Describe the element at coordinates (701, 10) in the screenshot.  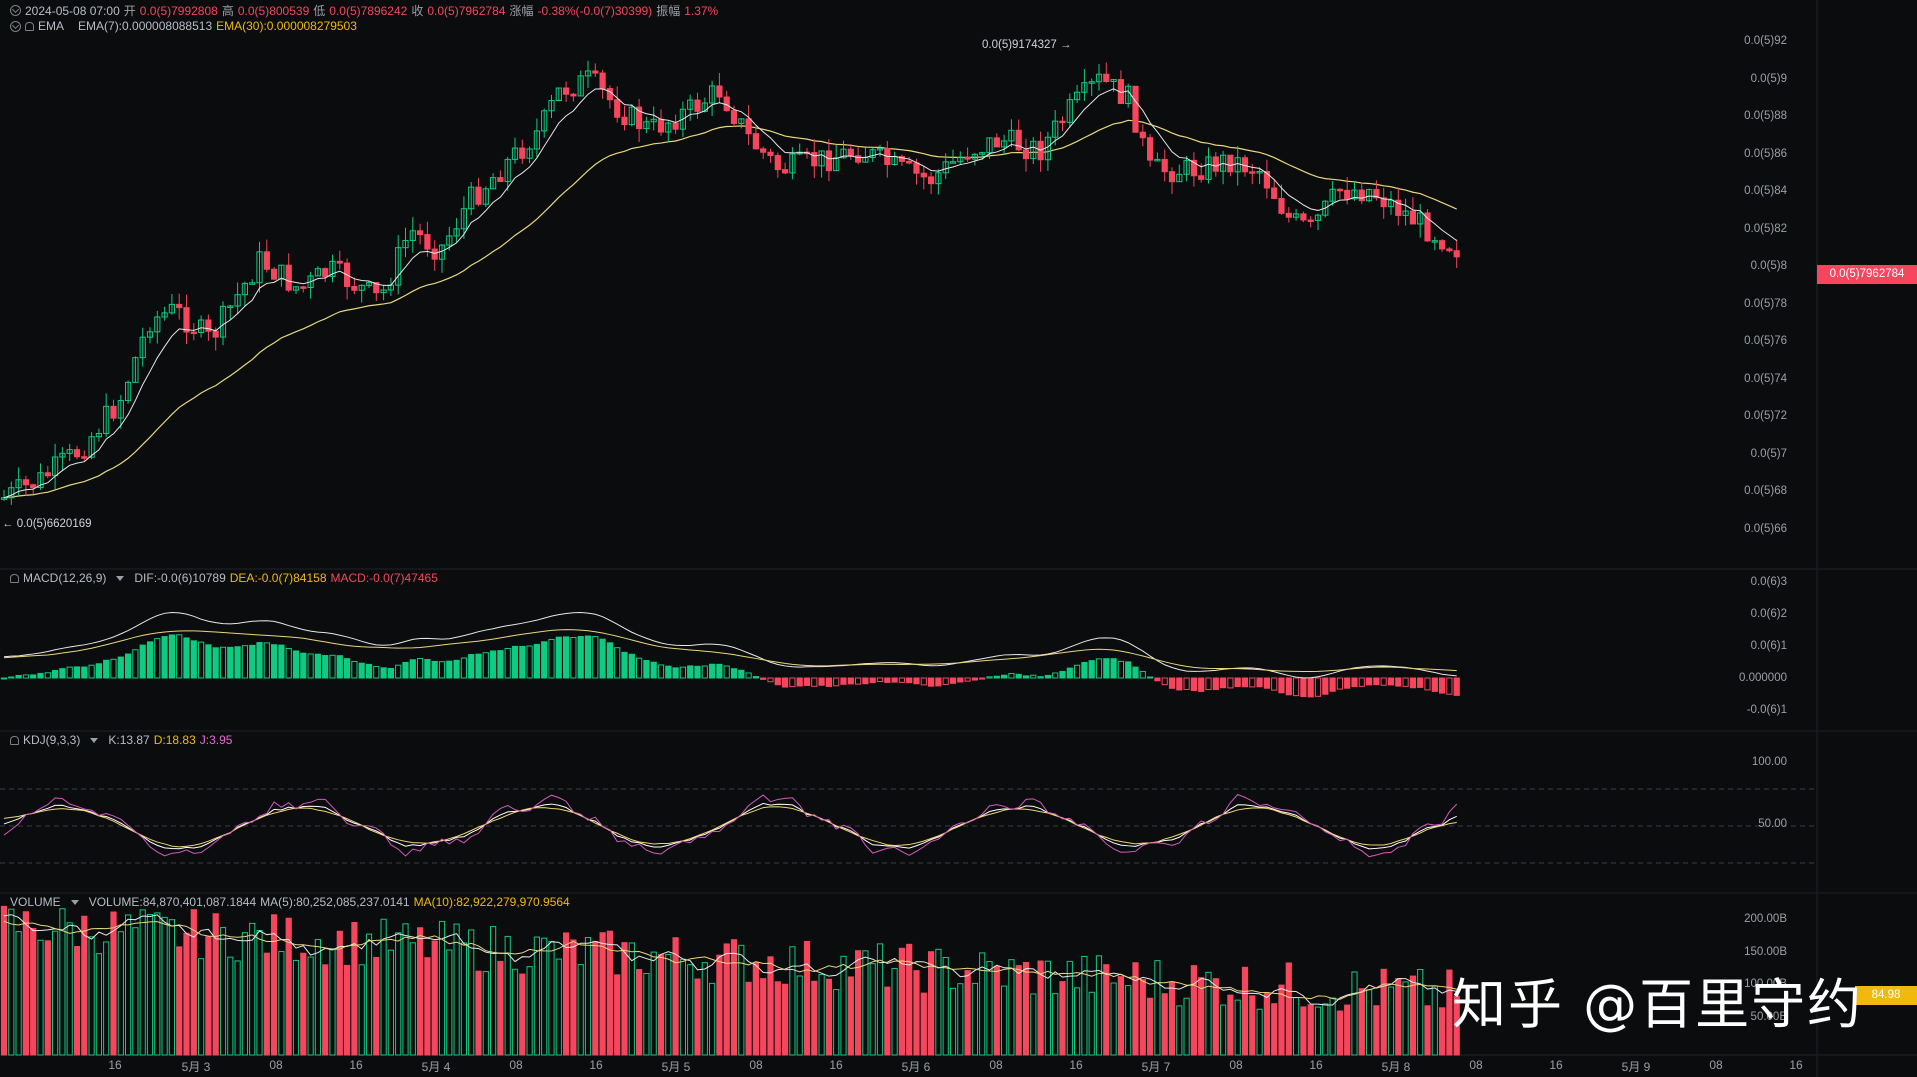
I see `amplitude-value: 1.37%` at that location.